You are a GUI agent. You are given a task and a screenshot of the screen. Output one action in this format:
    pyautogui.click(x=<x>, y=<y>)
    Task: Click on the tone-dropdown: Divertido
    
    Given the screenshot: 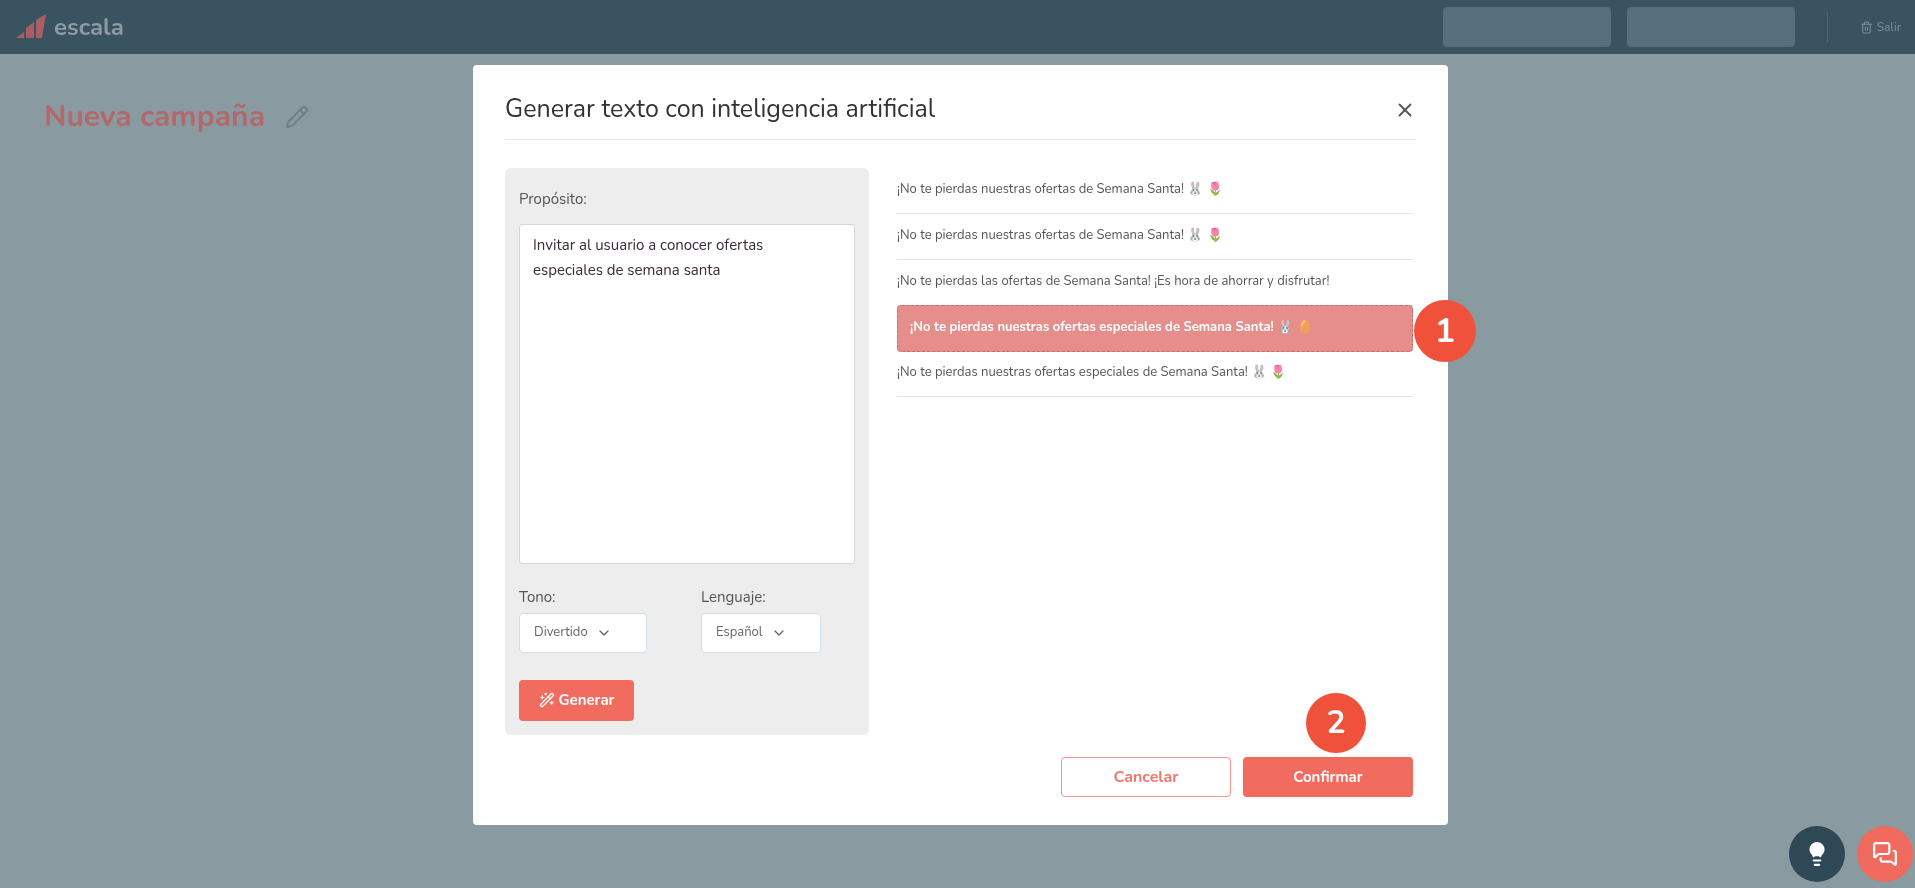 What is the action you would take?
    pyautogui.click(x=583, y=632)
    